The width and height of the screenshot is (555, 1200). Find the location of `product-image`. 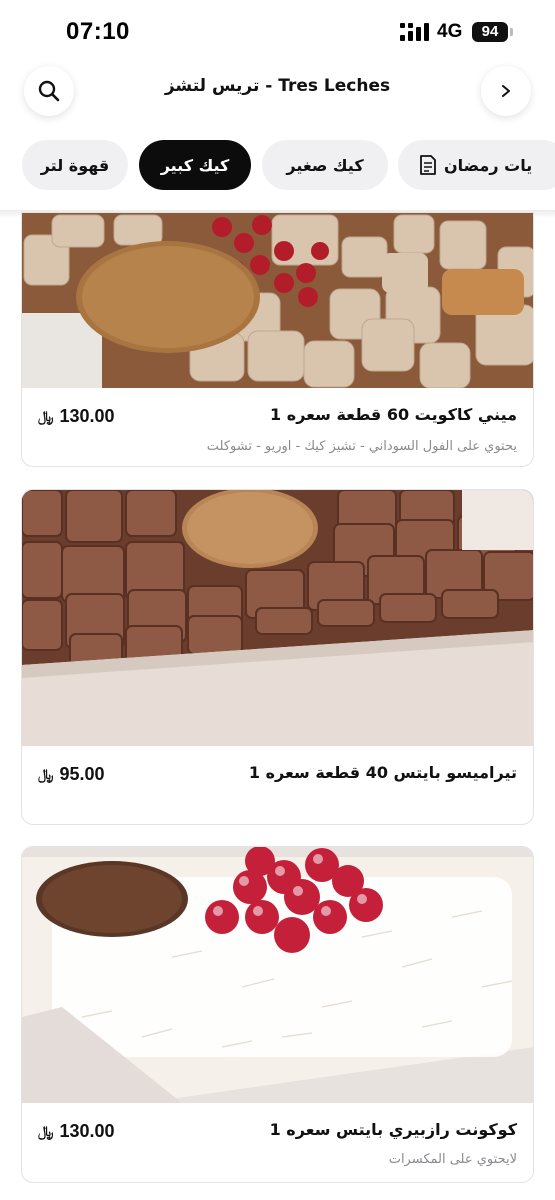

product-image is located at coordinates (277, 300).